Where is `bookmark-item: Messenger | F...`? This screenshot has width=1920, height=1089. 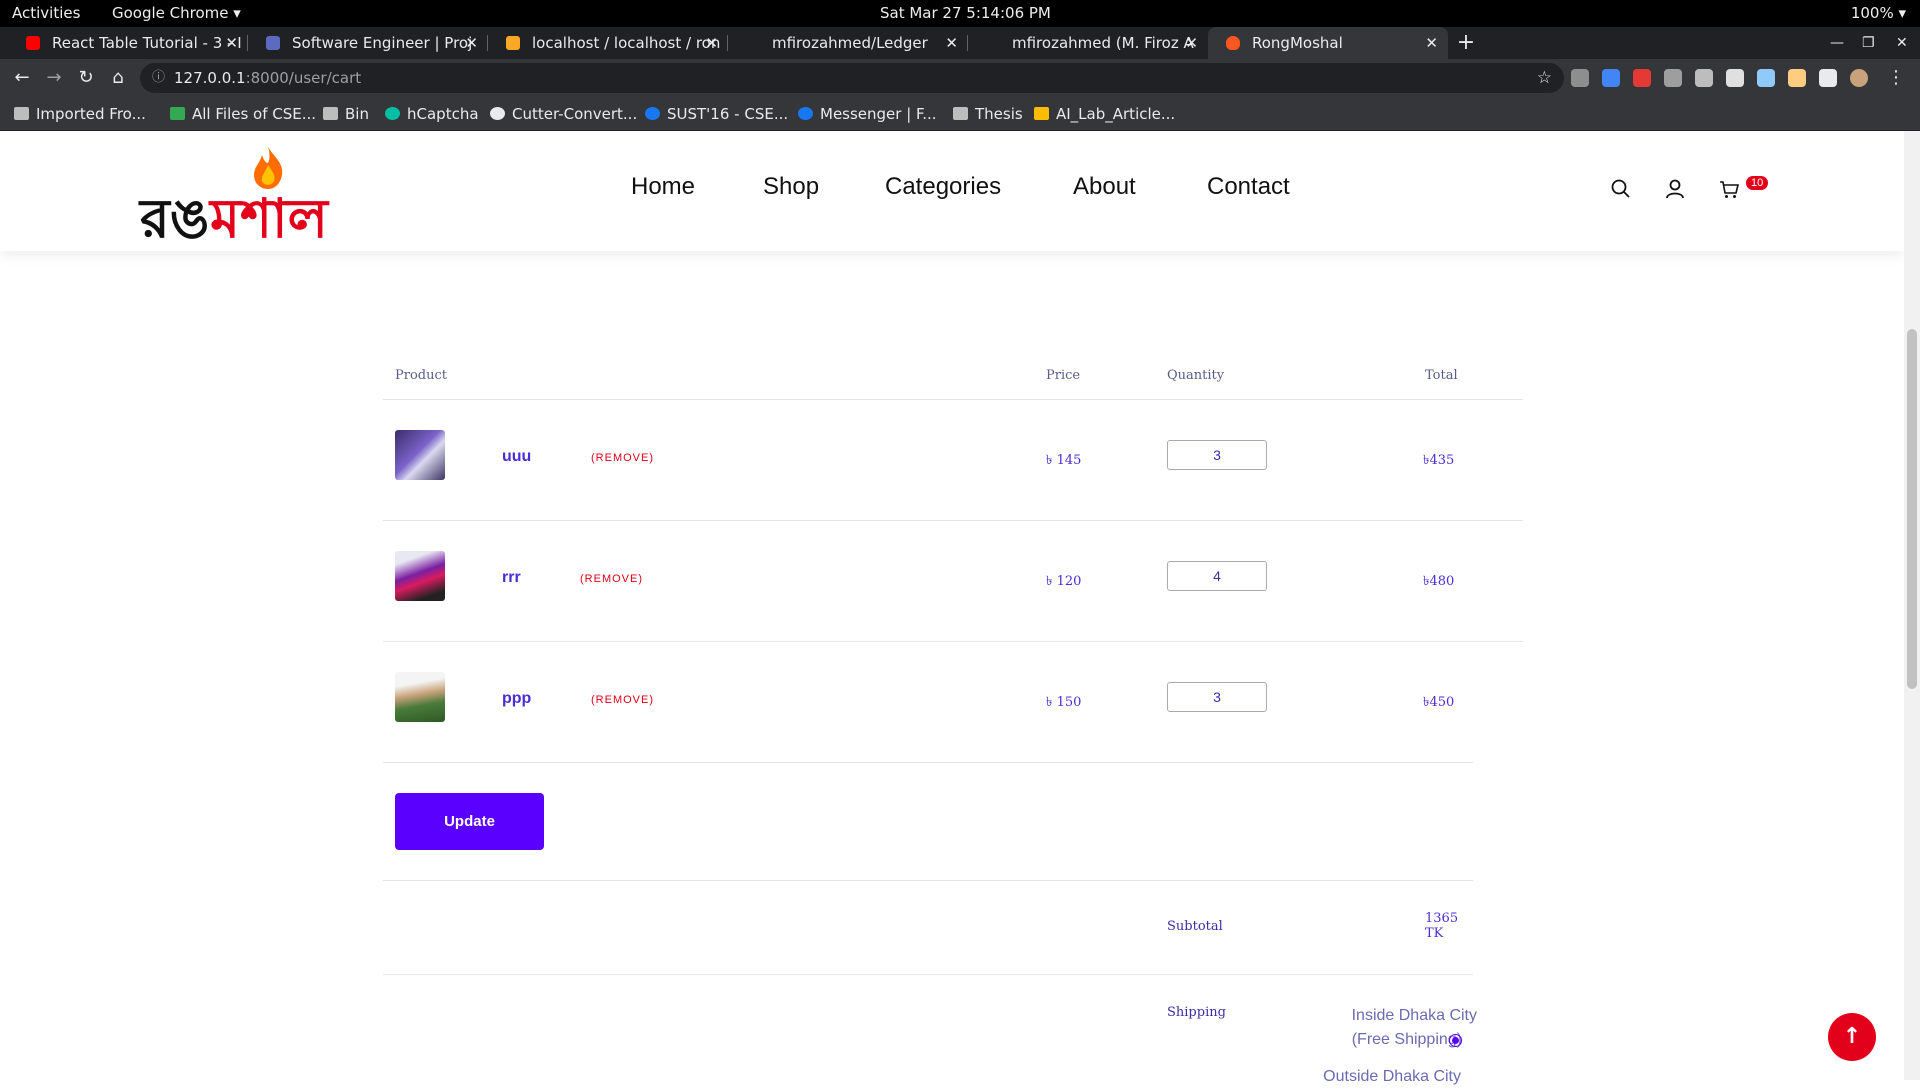 bookmark-item: Messenger | F... is located at coordinates (867, 114).